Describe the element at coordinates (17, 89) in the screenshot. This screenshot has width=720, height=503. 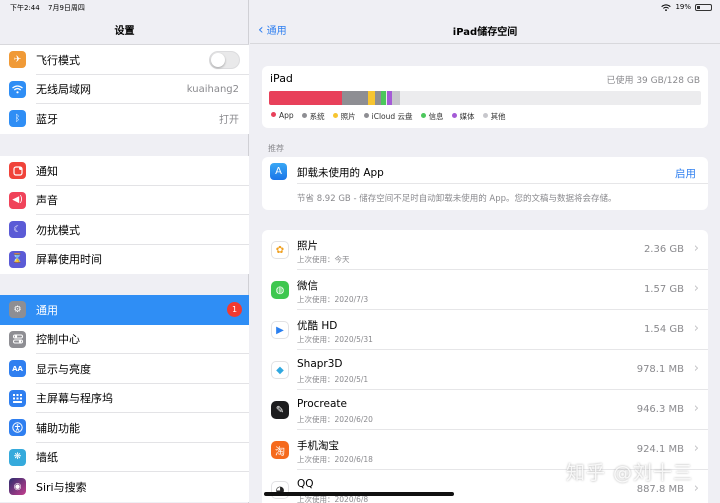
I see `wifi-icon` at that location.